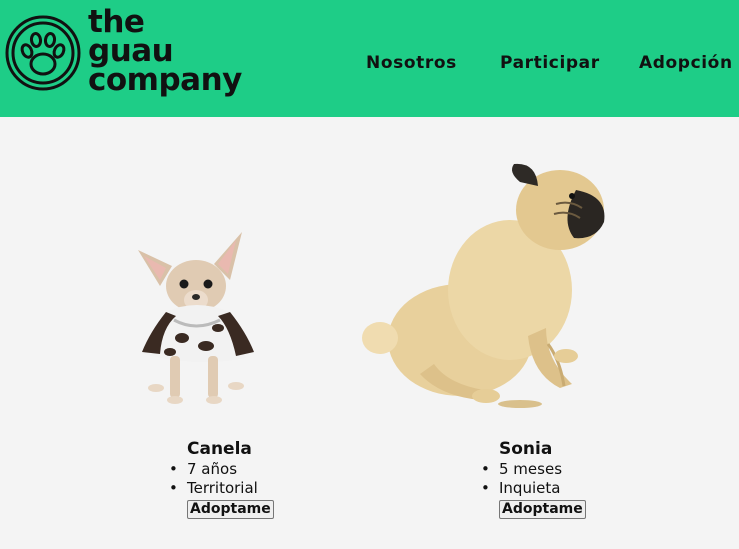  I want to click on pet-trait: 5 meses, so click(533, 469).